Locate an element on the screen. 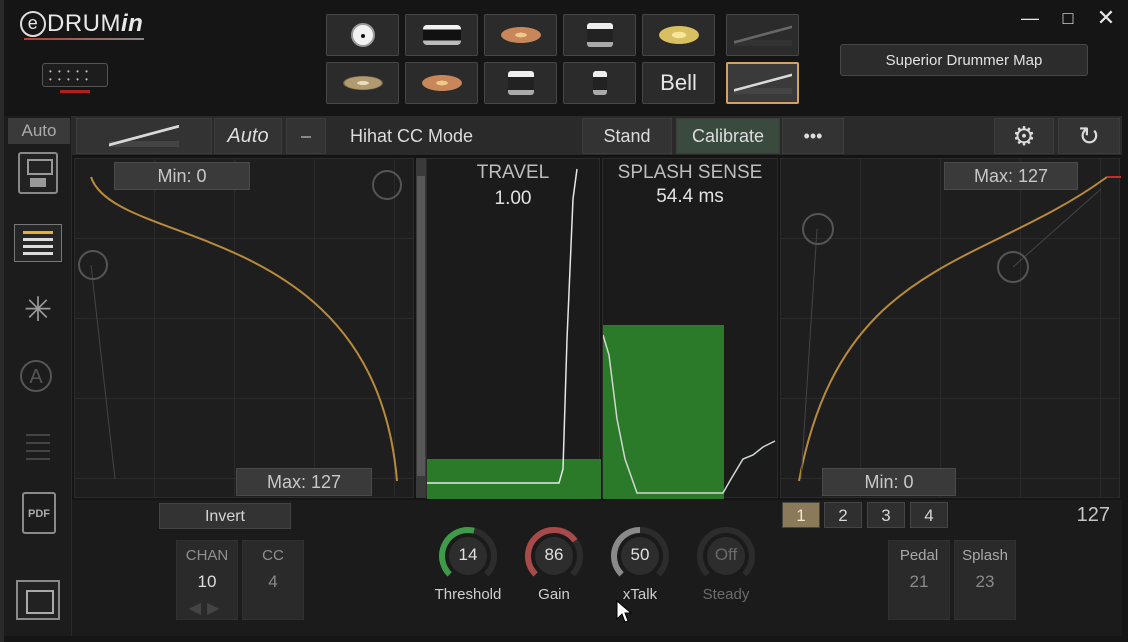  splash-box: Splash 23 is located at coordinates (985, 580).